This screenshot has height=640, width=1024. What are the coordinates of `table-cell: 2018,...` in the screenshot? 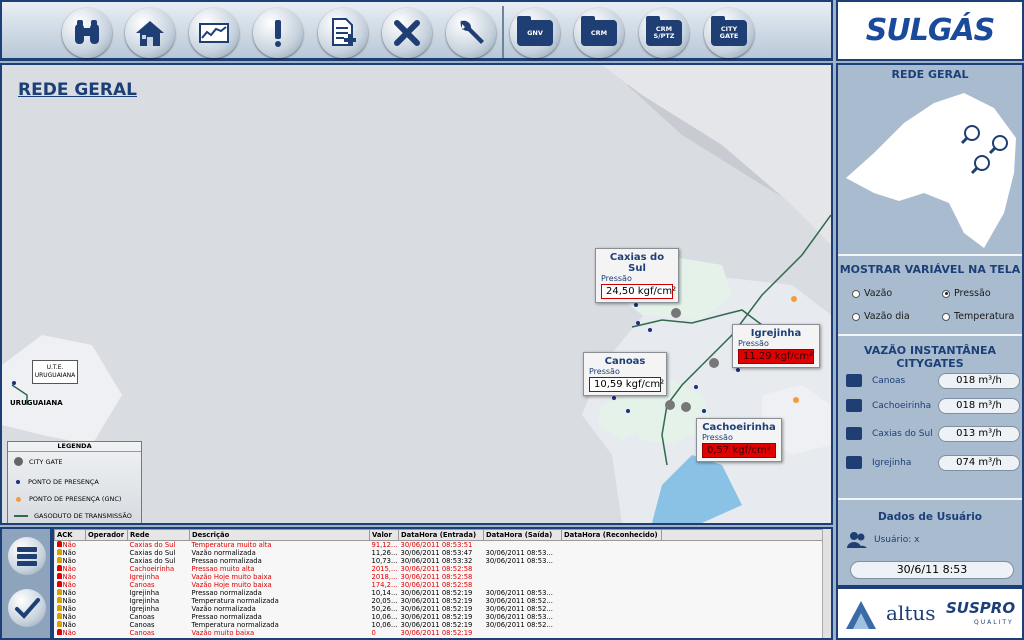 It's located at (384, 577).